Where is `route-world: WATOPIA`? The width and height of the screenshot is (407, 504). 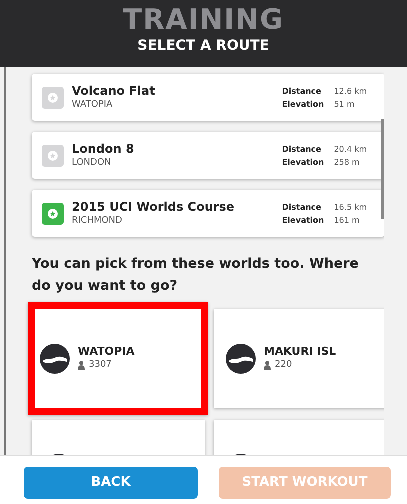
route-world: WATOPIA is located at coordinates (93, 105).